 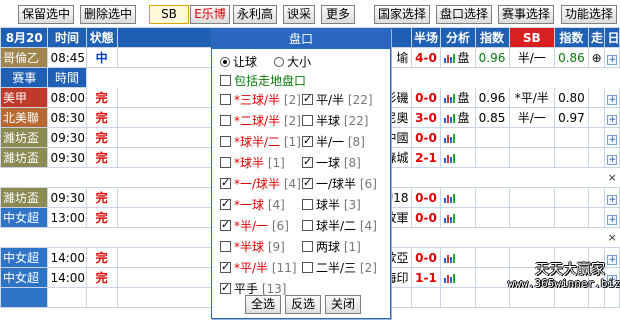 I want to click on delete-selected-button: 删除选中, so click(x=108, y=14).